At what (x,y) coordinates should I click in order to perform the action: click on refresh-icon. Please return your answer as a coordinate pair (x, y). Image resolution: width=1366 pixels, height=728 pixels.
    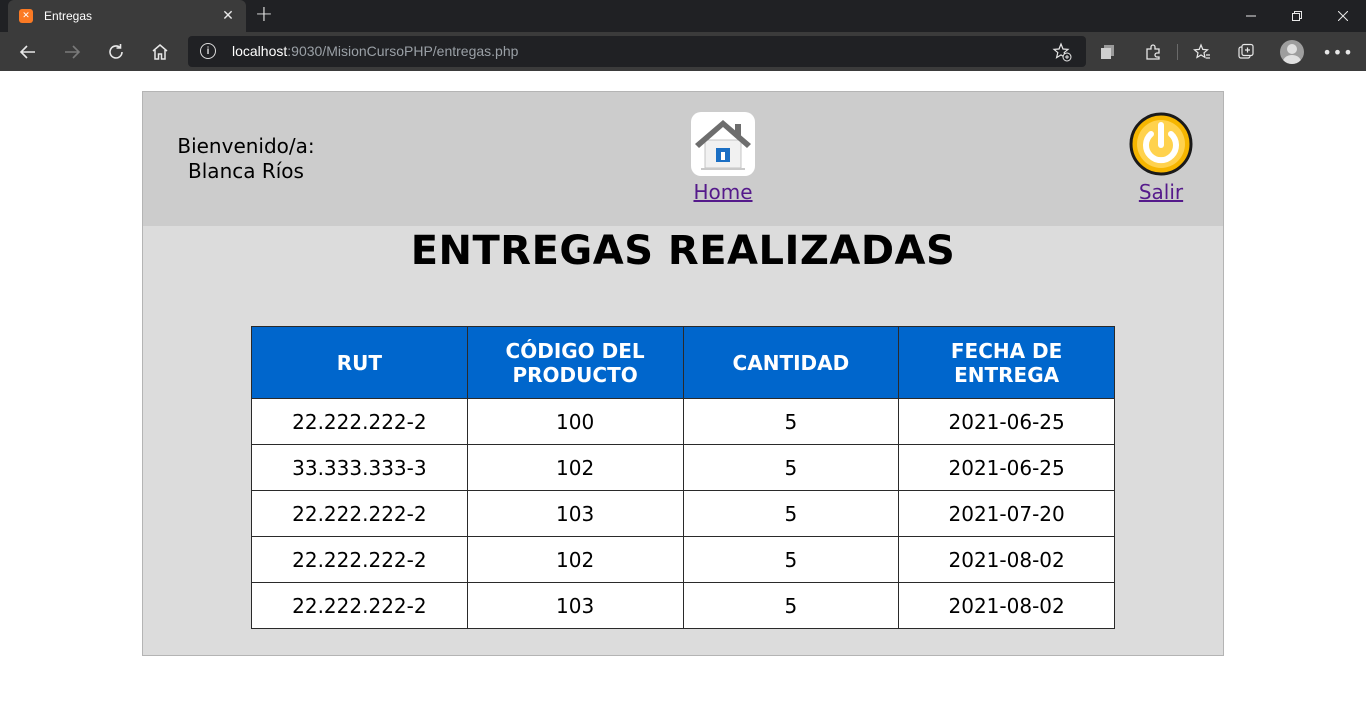
    Looking at the image, I should click on (116, 52).